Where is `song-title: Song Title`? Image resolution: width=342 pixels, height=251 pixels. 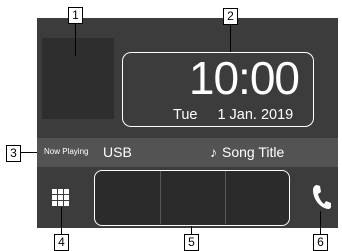 song-title: Song Title is located at coordinates (253, 152).